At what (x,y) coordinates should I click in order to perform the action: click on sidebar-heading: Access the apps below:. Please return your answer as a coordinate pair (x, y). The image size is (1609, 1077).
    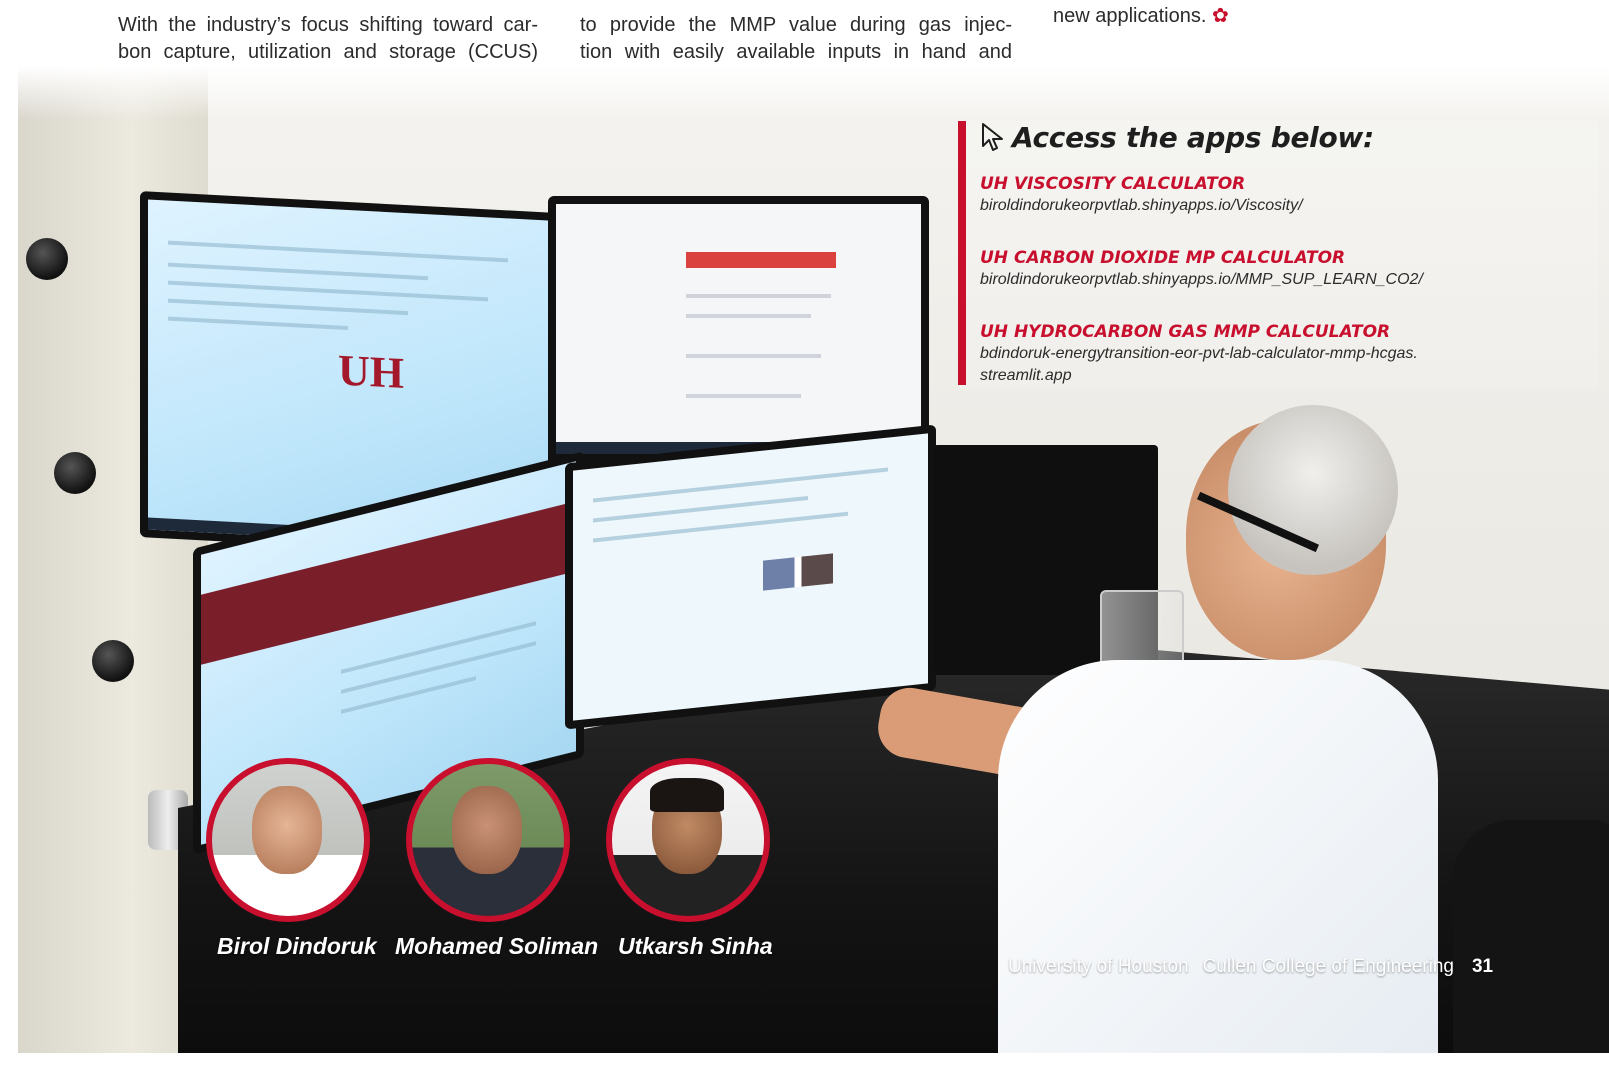
    Looking at the image, I should click on (1177, 137).